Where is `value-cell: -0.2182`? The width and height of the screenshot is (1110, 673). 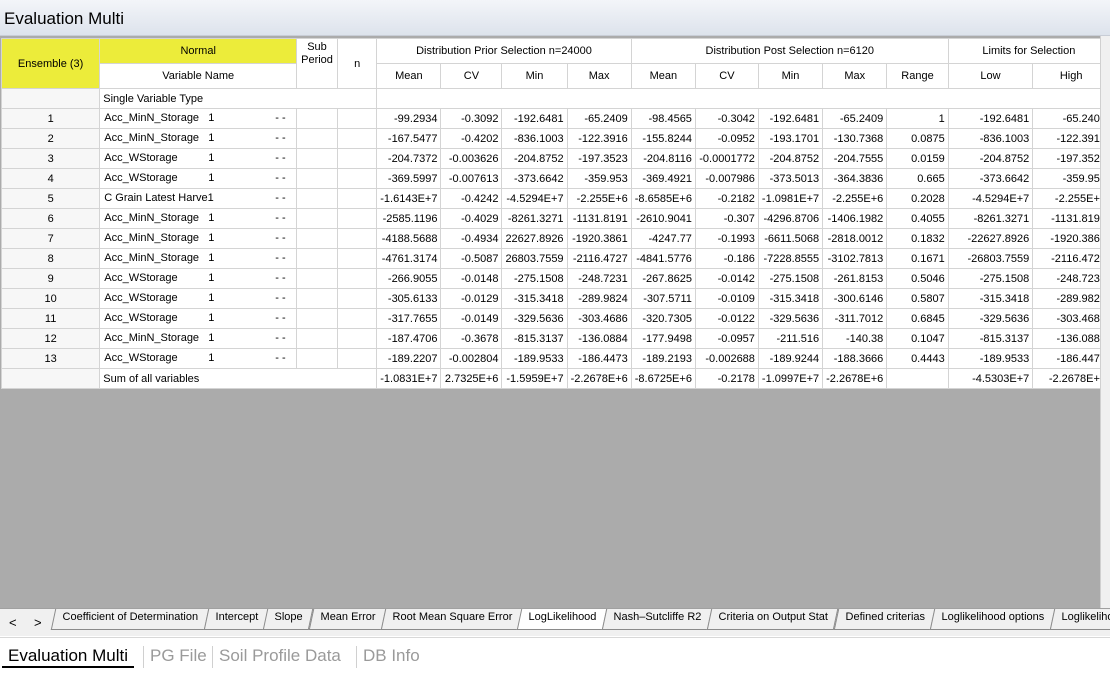
value-cell: -0.2182 is located at coordinates (726, 198).